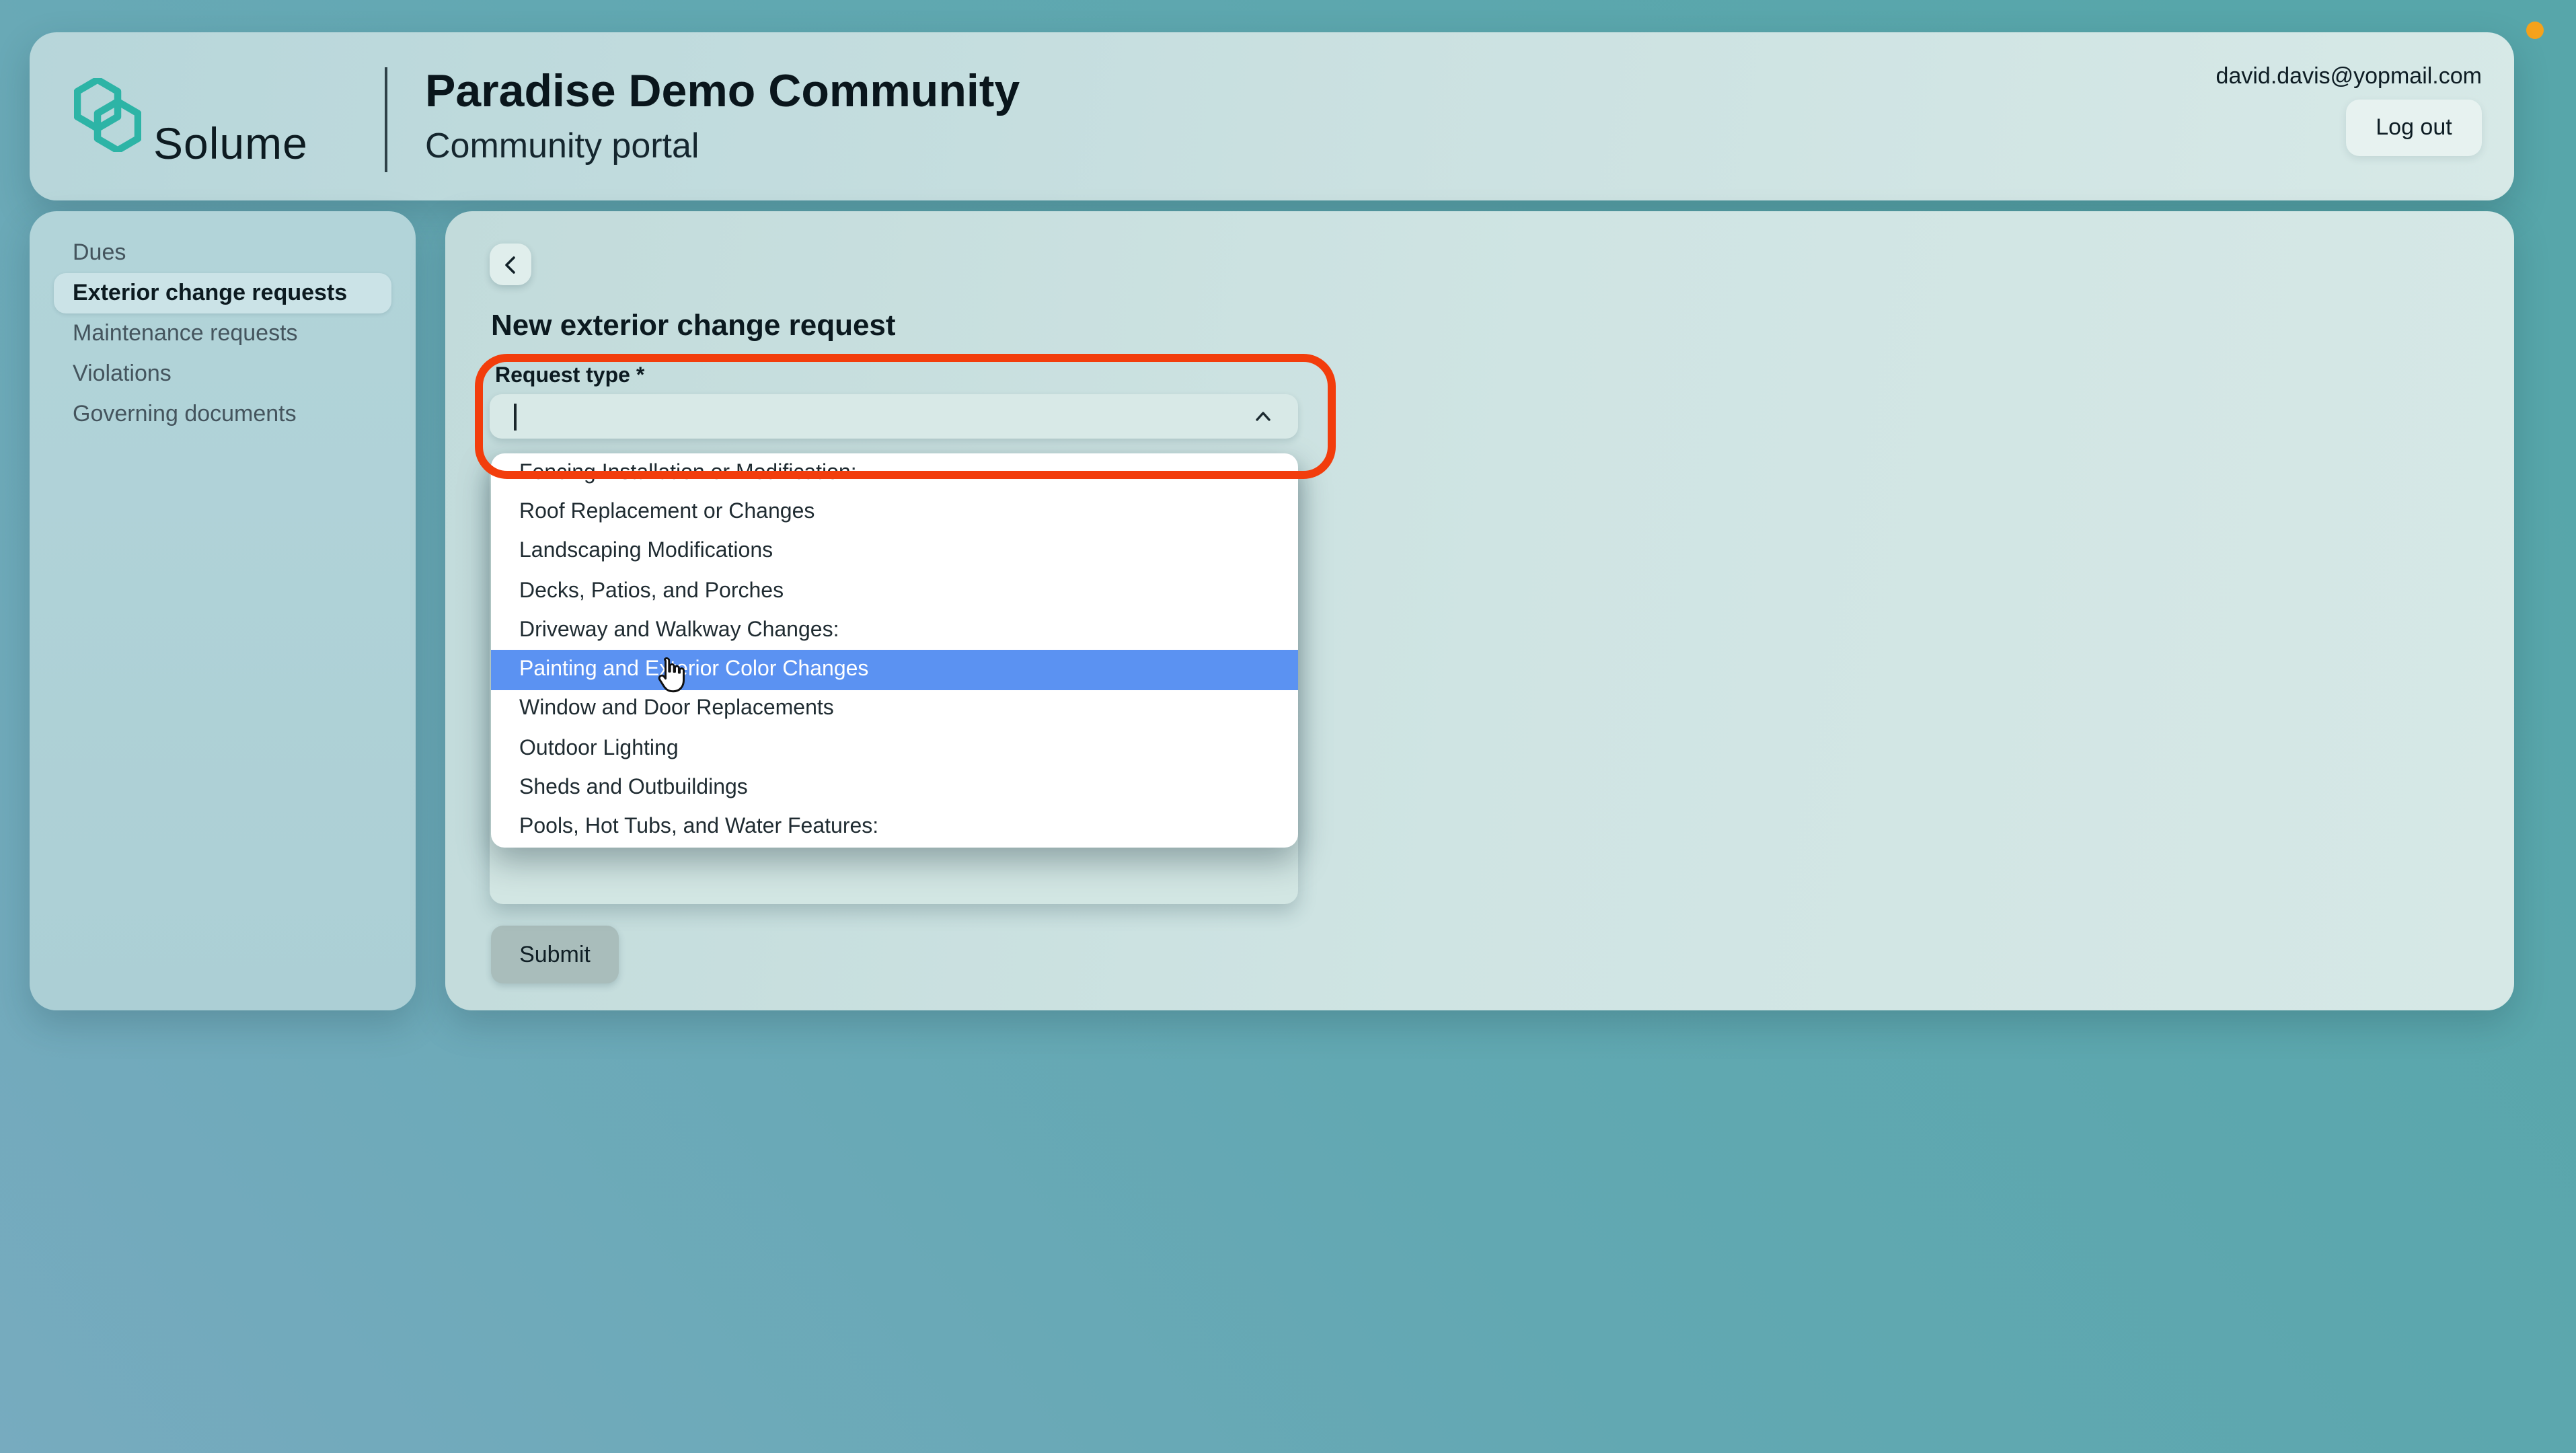  Describe the element at coordinates (894, 828) in the screenshot. I see `dropdown-option: Pools, Hot Tubs, and Water Features:` at that location.